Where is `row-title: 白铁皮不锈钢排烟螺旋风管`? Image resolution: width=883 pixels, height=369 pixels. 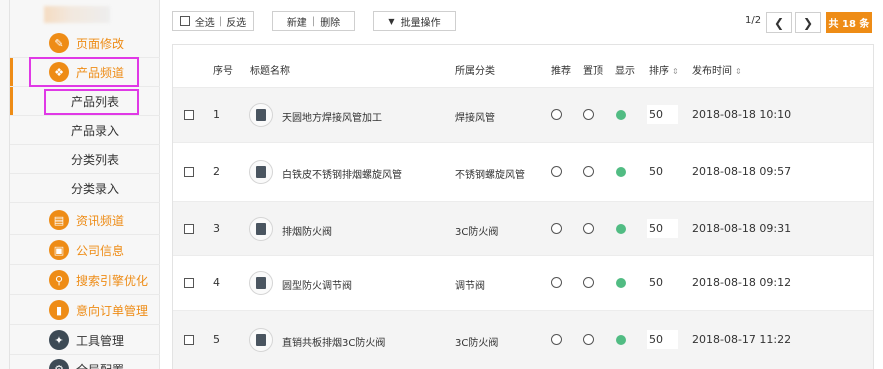 row-title: 白铁皮不锈钢排烟螺旋风管 is located at coordinates (342, 173).